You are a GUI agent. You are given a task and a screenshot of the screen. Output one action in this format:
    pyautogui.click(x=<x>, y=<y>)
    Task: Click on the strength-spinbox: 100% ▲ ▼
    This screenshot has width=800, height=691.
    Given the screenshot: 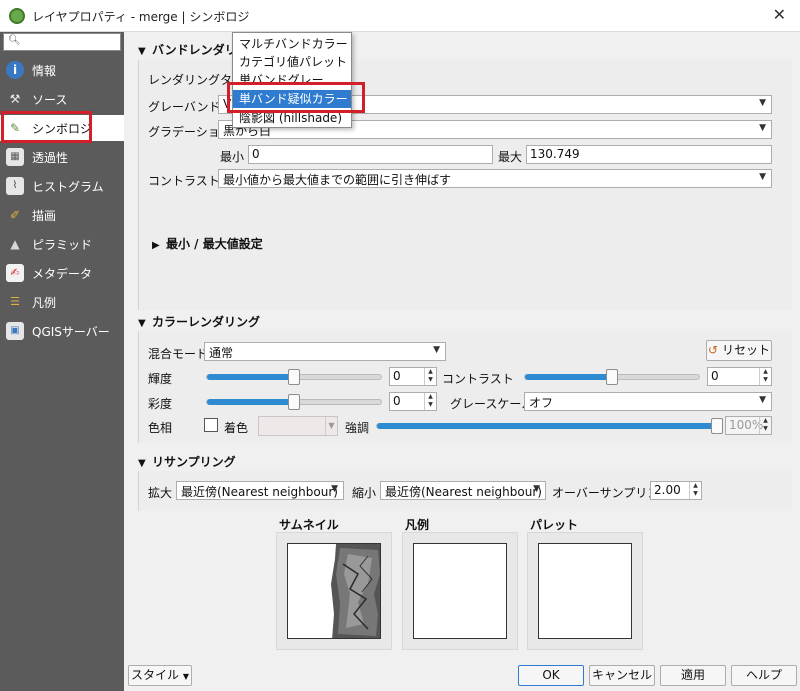 What is the action you would take?
    pyautogui.click(x=748, y=425)
    